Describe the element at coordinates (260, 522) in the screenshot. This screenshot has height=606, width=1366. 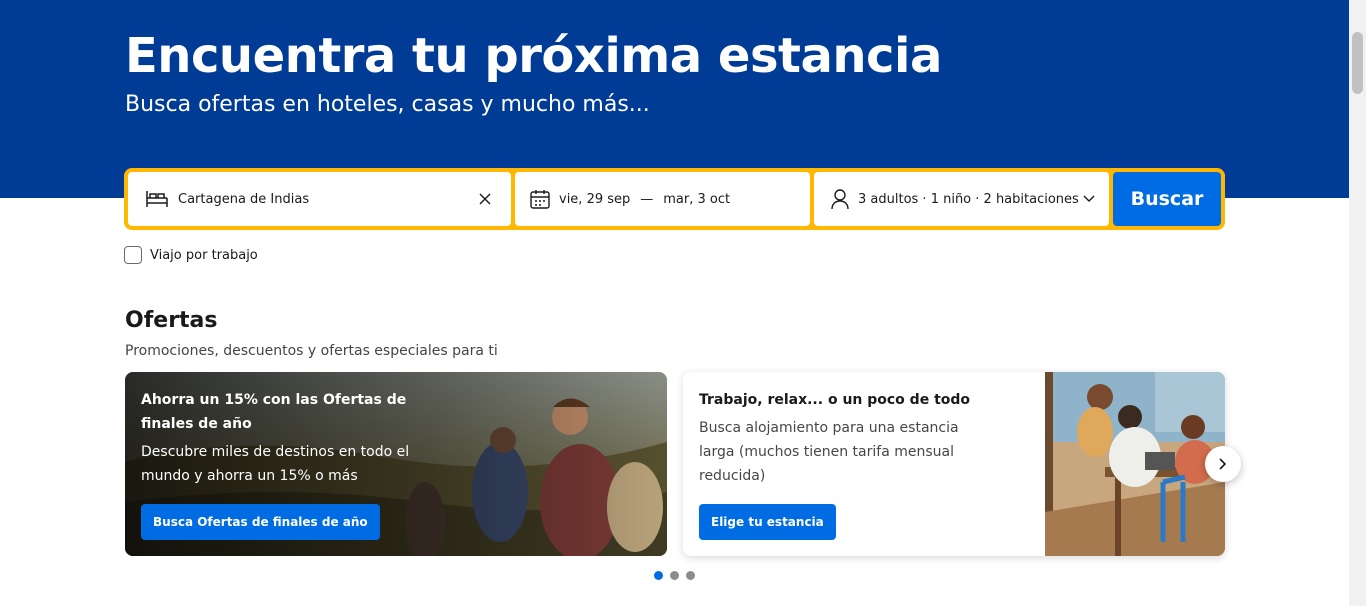
I see `year-end-offers-button: Busca Ofertas de finales de año` at that location.